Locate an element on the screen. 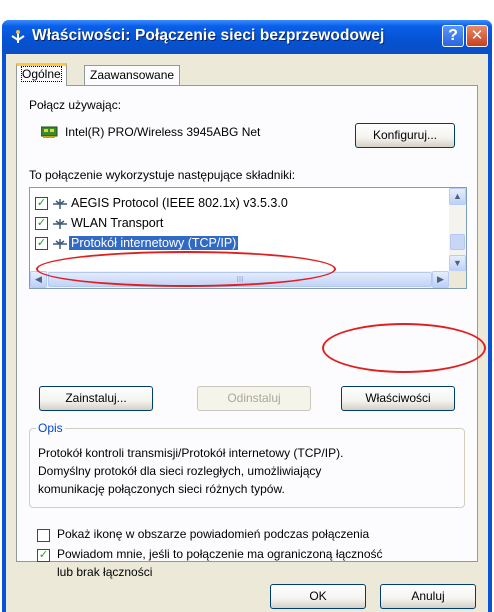  component-label: WLAN Transport is located at coordinates (117, 223).